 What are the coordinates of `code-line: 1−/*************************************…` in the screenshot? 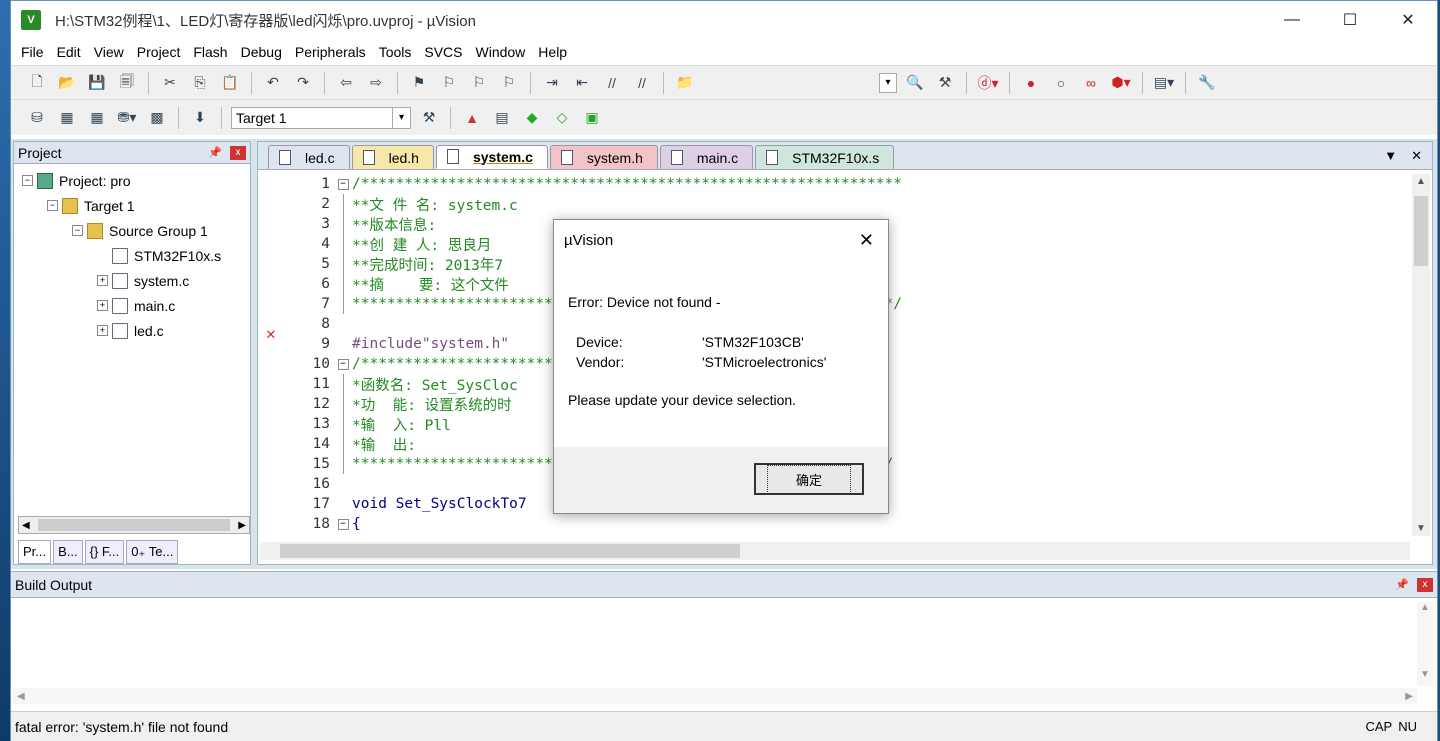 It's located at (595, 184).